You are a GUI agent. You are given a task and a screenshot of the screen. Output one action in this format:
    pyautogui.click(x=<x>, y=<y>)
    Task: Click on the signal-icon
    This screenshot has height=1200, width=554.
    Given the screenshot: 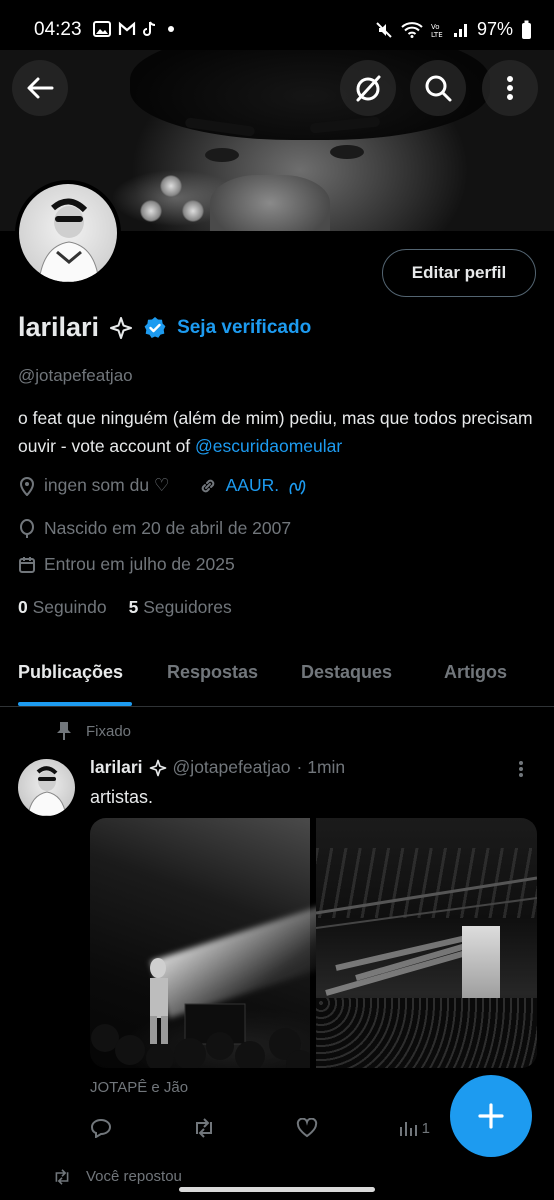 What is the action you would take?
    pyautogui.click(x=460, y=30)
    